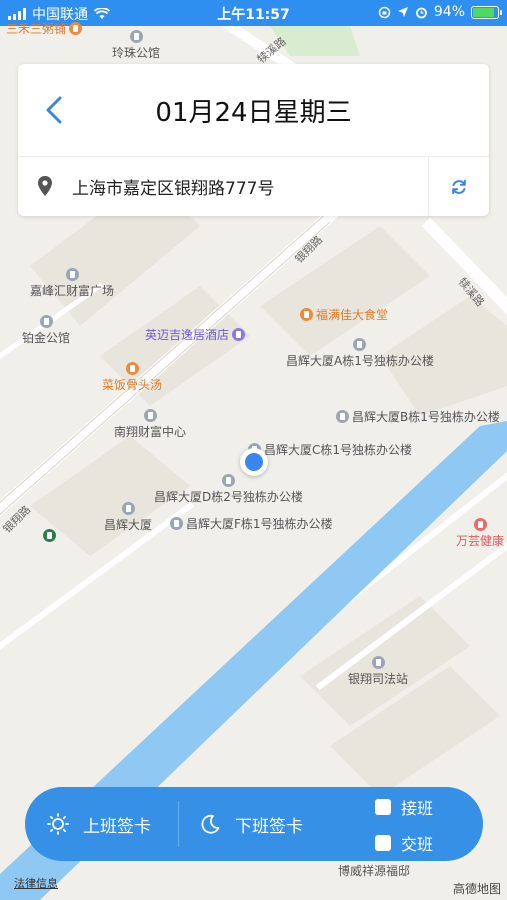 The width and height of the screenshot is (507, 900). I want to click on battery-percent: 94%, so click(449, 12).